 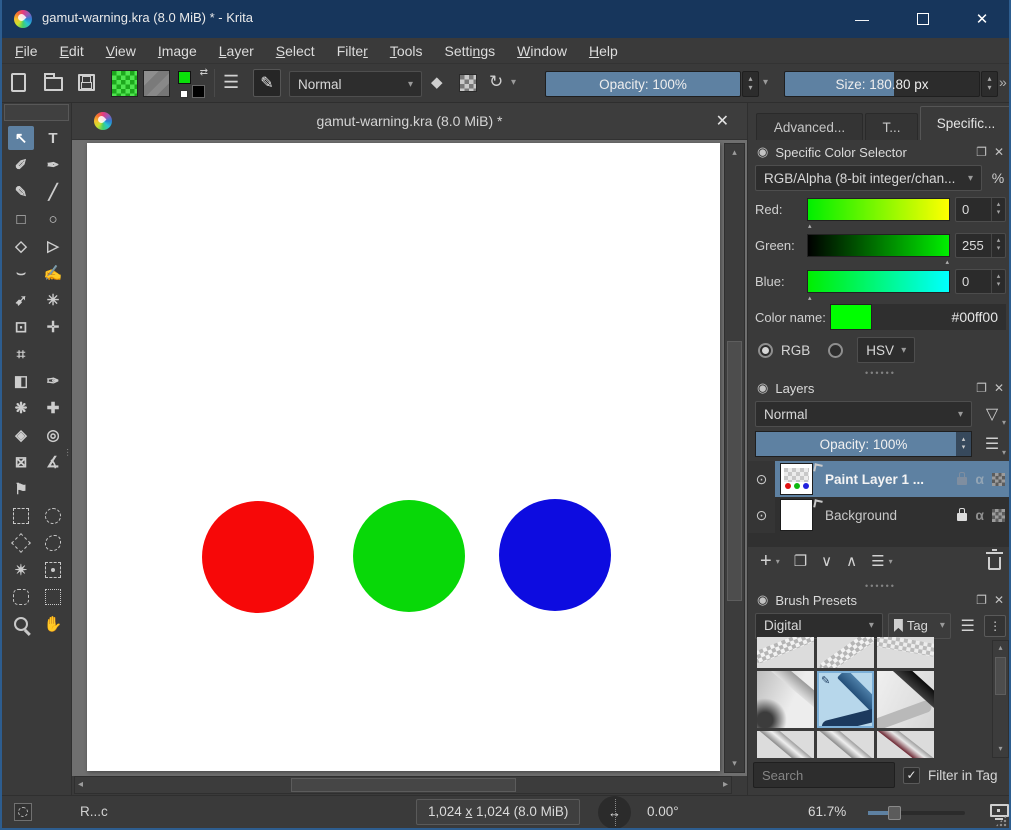 I want to click on monitor-profile-icon, so click(x=999, y=812).